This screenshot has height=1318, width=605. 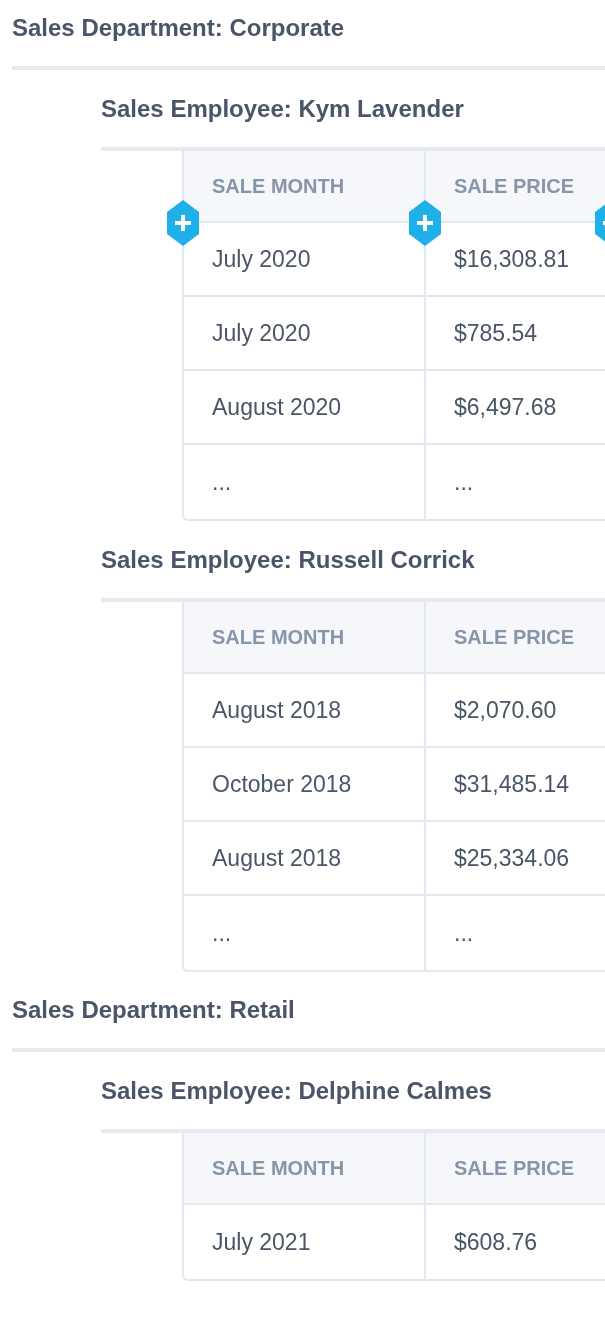 What do you see at coordinates (282, 784) in the screenshot?
I see `table-cell-text: October 2018` at bounding box center [282, 784].